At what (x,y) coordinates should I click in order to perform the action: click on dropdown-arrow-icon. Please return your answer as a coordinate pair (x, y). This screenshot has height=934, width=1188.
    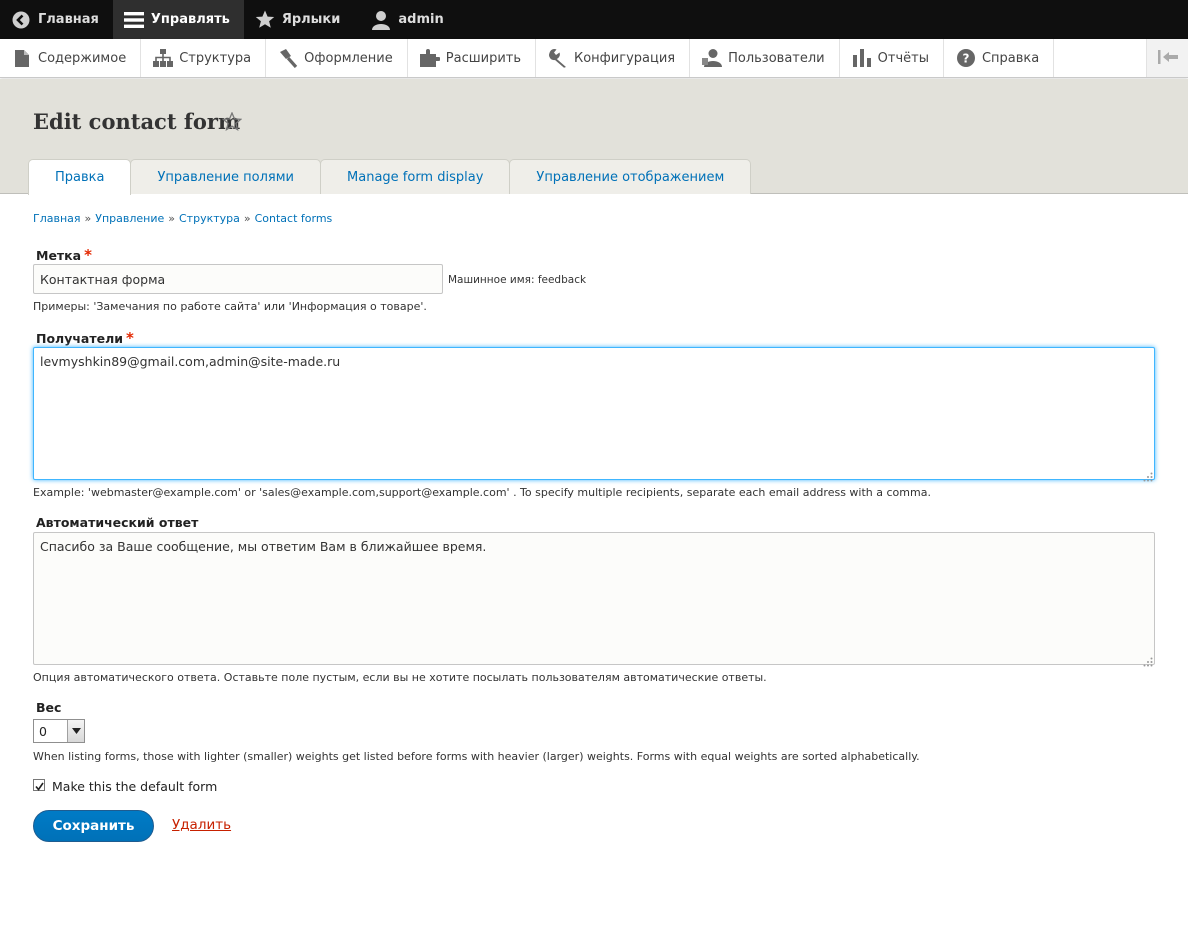
    Looking at the image, I should click on (75, 731).